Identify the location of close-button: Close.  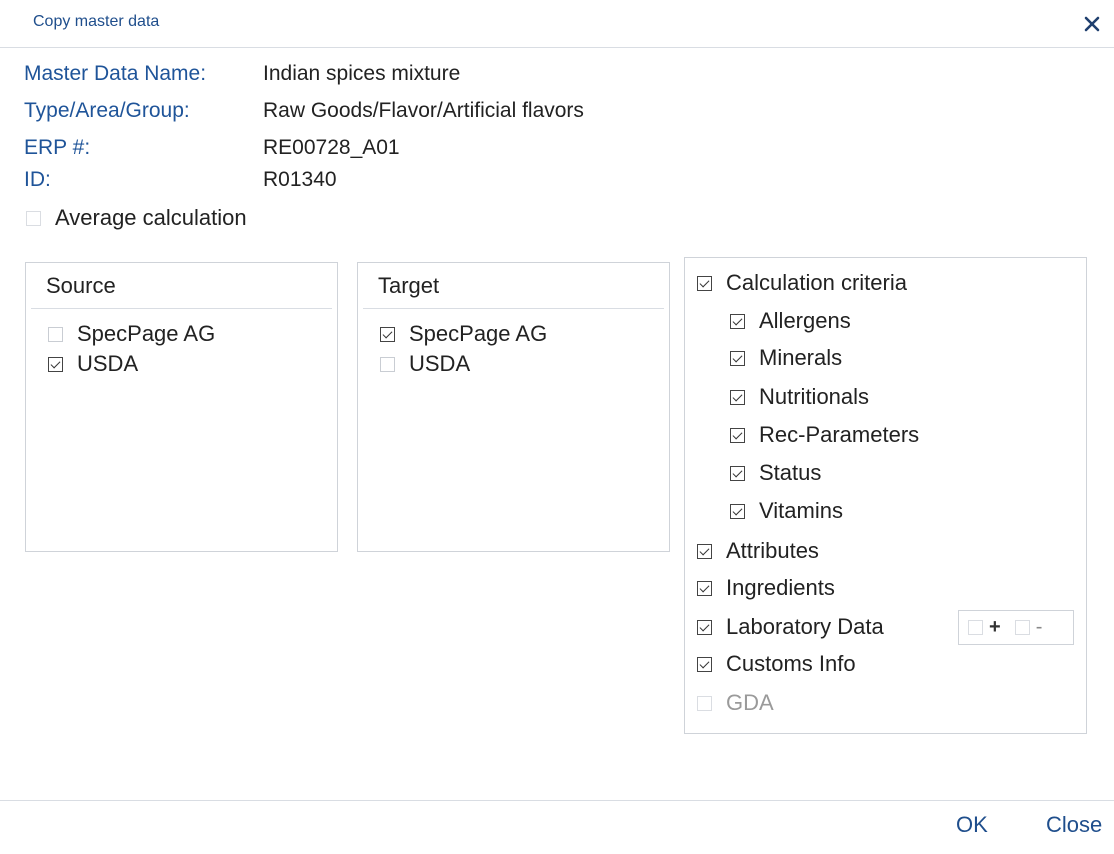
(1074, 825).